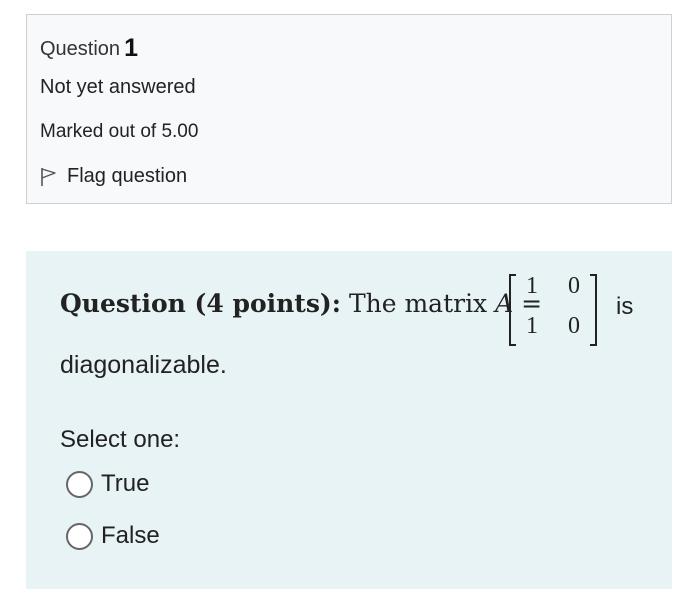 The width and height of the screenshot is (700, 613). I want to click on question-grade: Marked out of 5.00, so click(119, 131).